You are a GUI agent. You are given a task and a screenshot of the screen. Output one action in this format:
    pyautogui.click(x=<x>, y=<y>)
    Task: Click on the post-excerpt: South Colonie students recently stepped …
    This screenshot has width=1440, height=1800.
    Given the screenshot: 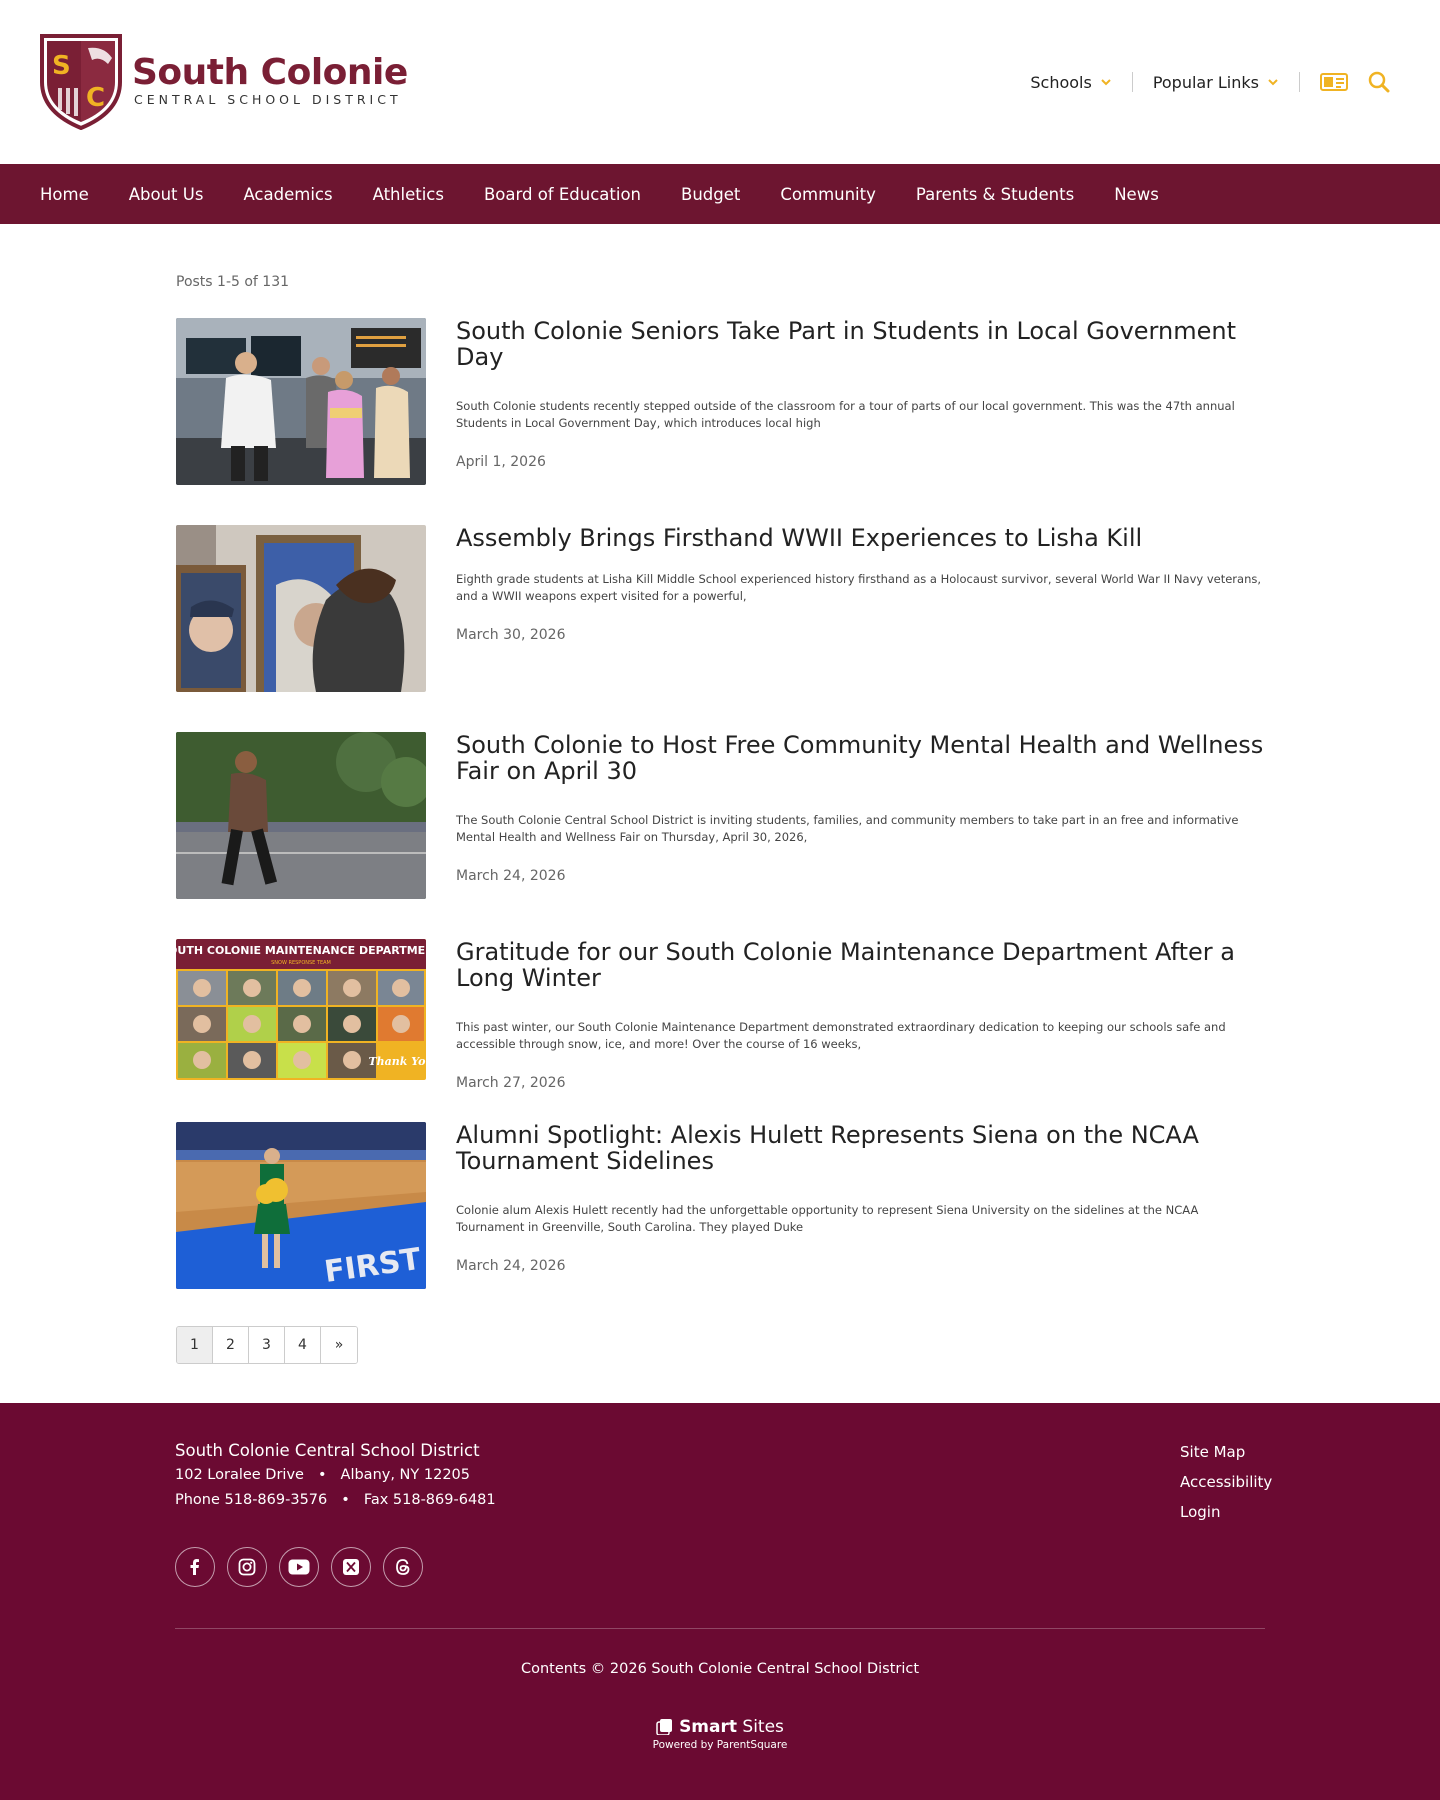 What is the action you would take?
    pyautogui.click(x=845, y=414)
    